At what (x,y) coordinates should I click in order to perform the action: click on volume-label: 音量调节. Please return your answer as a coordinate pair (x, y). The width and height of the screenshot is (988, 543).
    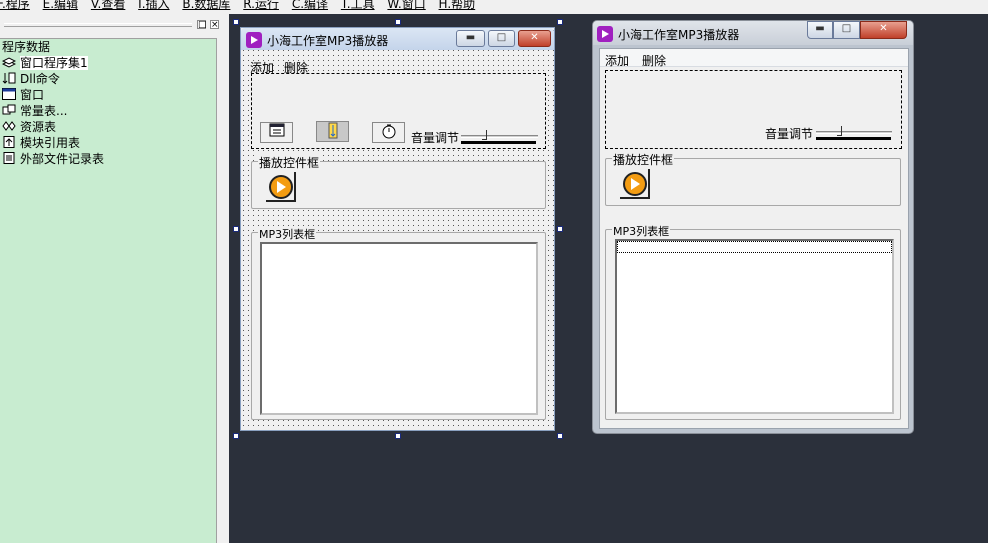
    Looking at the image, I should click on (435, 138).